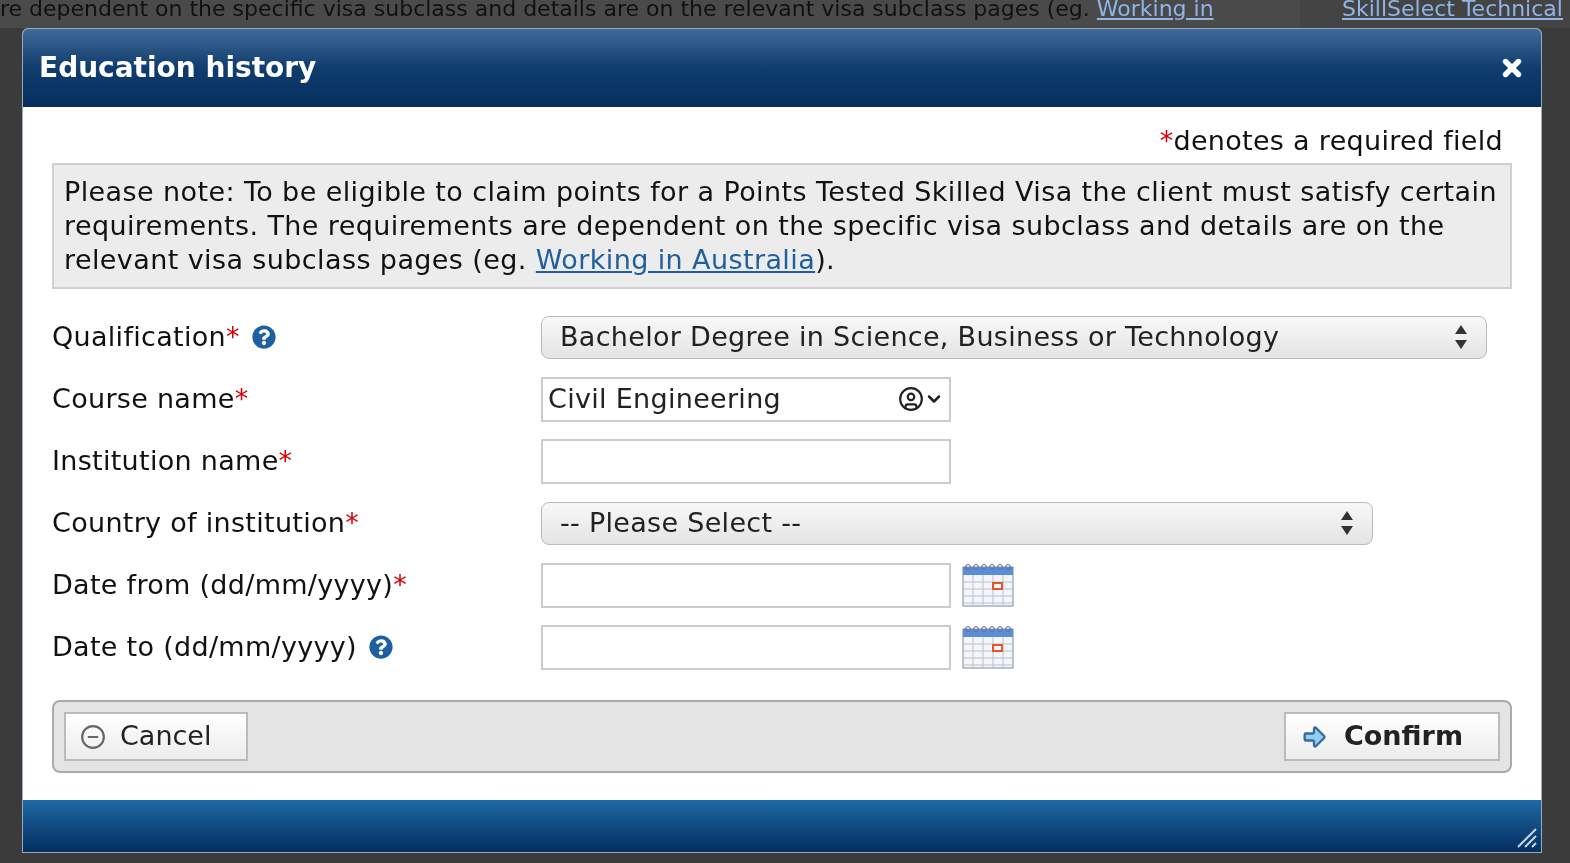  Describe the element at coordinates (1014, 337) in the screenshot. I see `select-field: Bachelor Degree in Science, Business or Technology` at that location.